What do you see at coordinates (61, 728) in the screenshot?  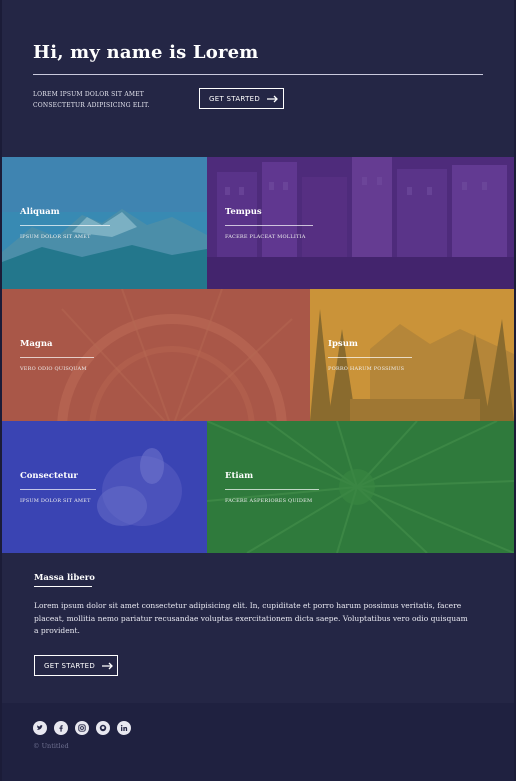 I see `facebook-icon` at bounding box center [61, 728].